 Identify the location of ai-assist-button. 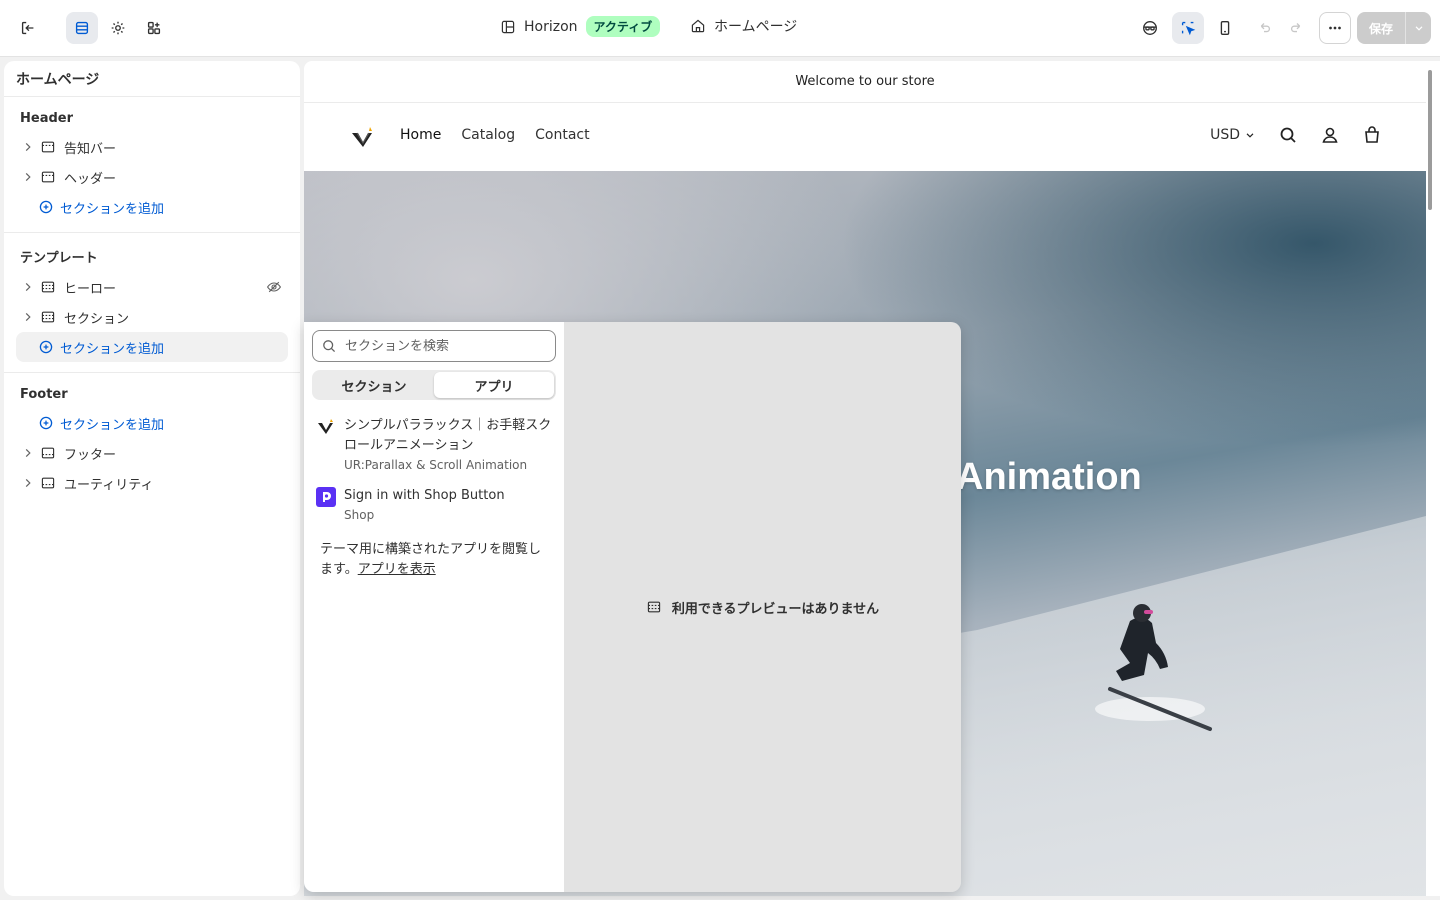
(1150, 28).